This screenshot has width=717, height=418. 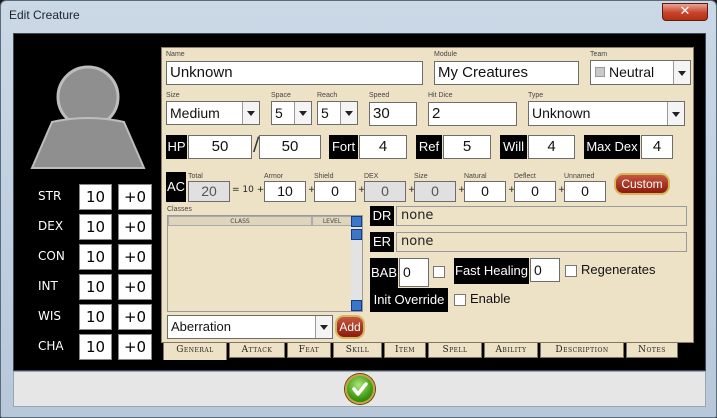 I want to click on type-label: Type, so click(x=536, y=95).